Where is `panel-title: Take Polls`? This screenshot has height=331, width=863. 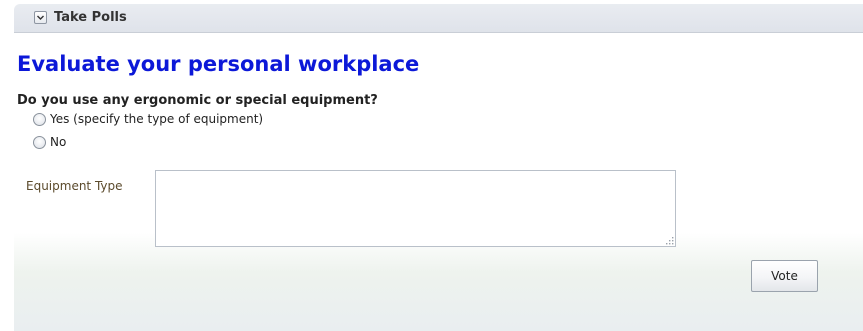
panel-title: Take Polls is located at coordinates (90, 17).